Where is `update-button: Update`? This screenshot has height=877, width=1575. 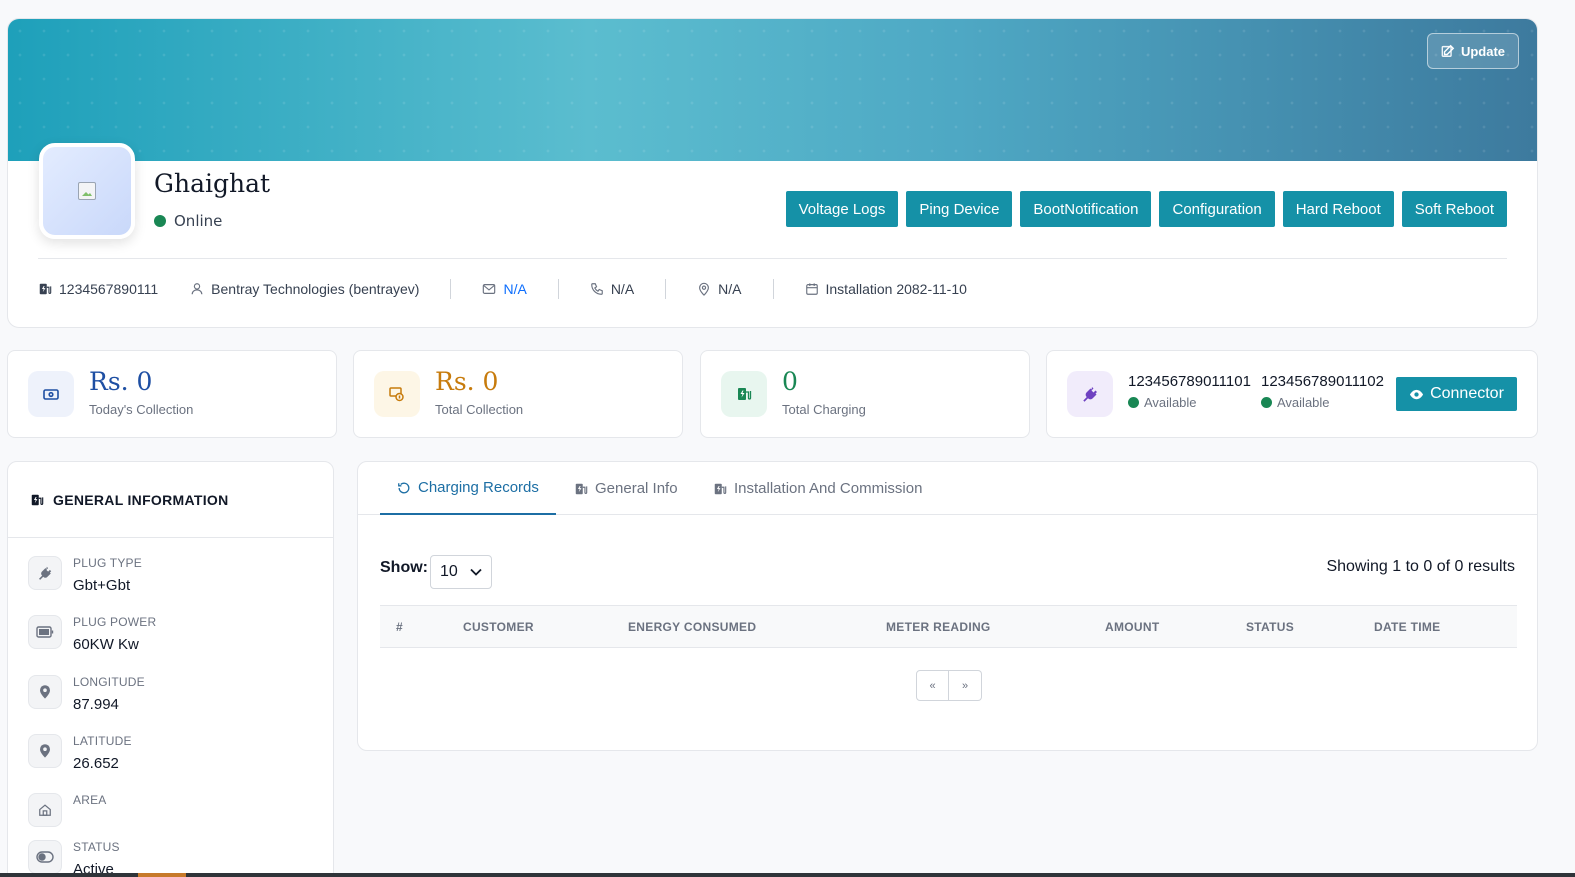 update-button: Update is located at coordinates (1473, 51).